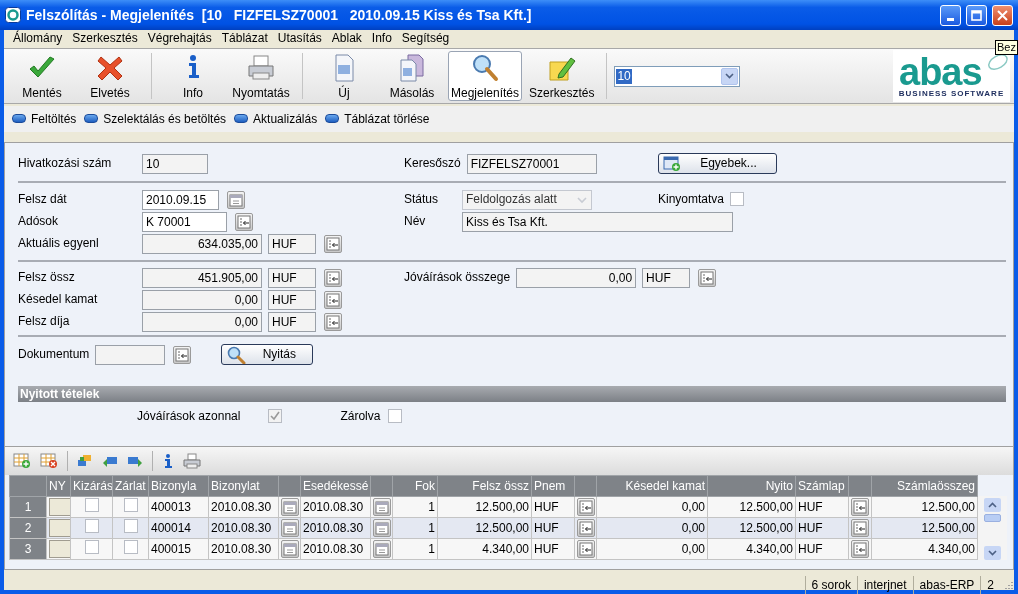 The height and width of the screenshot is (594, 1018). What do you see at coordinates (562, 76) in the screenshot?
I see `toolbar-button: Szerkesztés` at bounding box center [562, 76].